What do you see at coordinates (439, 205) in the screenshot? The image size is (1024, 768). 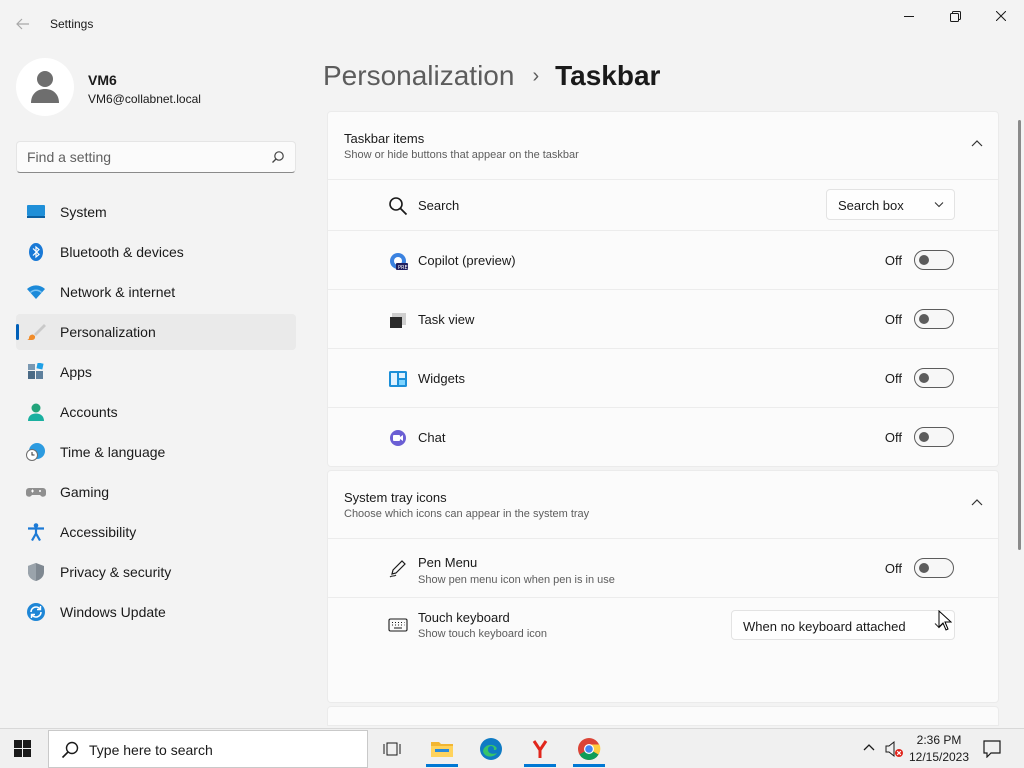 I see `search-label: Search` at bounding box center [439, 205].